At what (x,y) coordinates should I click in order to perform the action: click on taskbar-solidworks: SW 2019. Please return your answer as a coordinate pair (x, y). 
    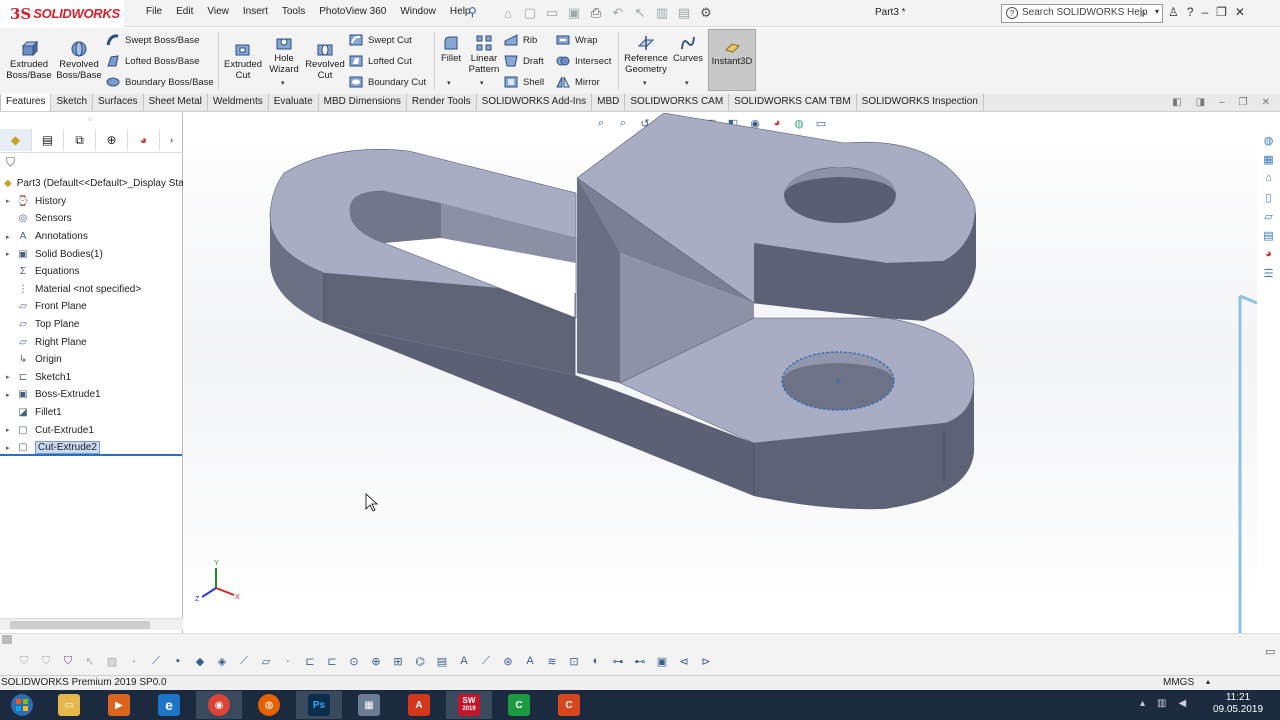
    Looking at the image, I should click on (469, 705).